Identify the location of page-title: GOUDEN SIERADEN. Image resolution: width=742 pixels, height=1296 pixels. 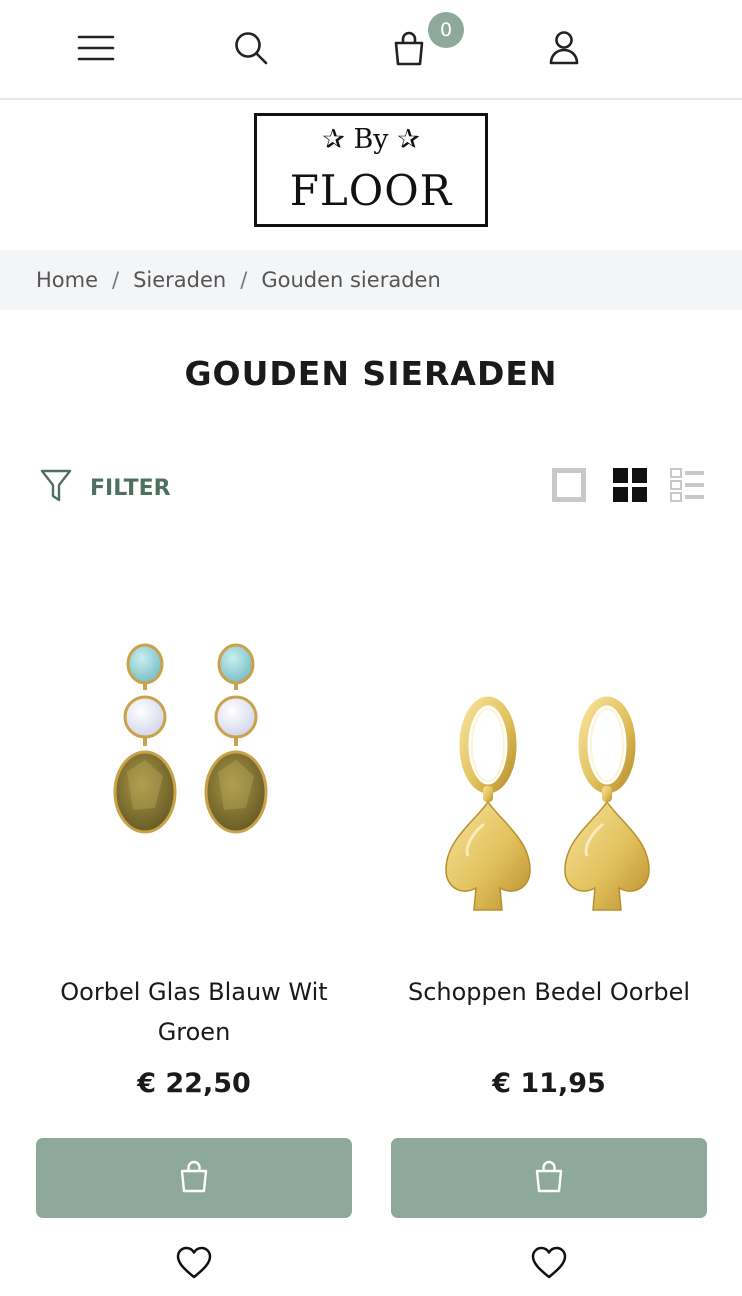
(371, 373).